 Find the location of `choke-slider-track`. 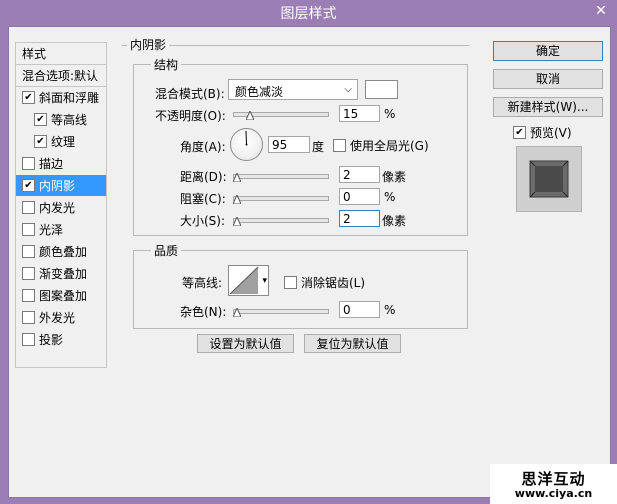

choke-slider-track is located at coordinates (281, 198).